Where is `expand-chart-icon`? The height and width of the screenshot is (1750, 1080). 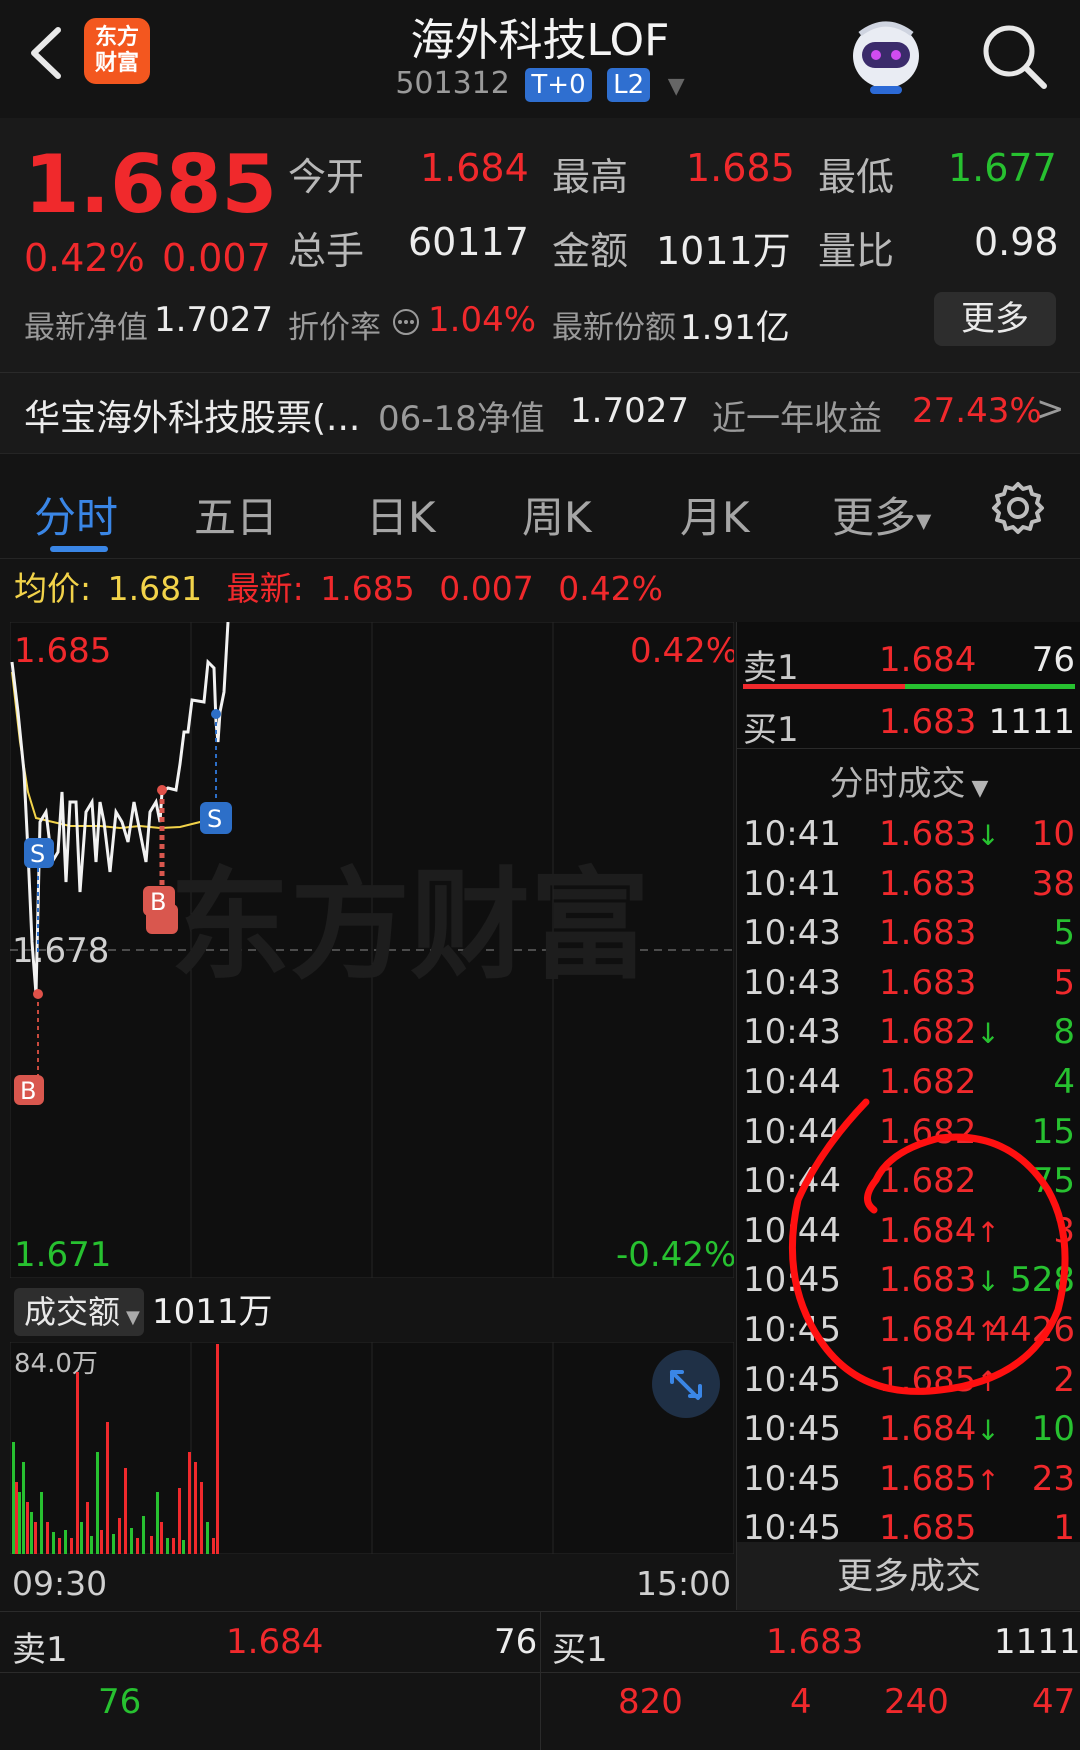 expand-chart-icon is located at coordinates (686, 1384).